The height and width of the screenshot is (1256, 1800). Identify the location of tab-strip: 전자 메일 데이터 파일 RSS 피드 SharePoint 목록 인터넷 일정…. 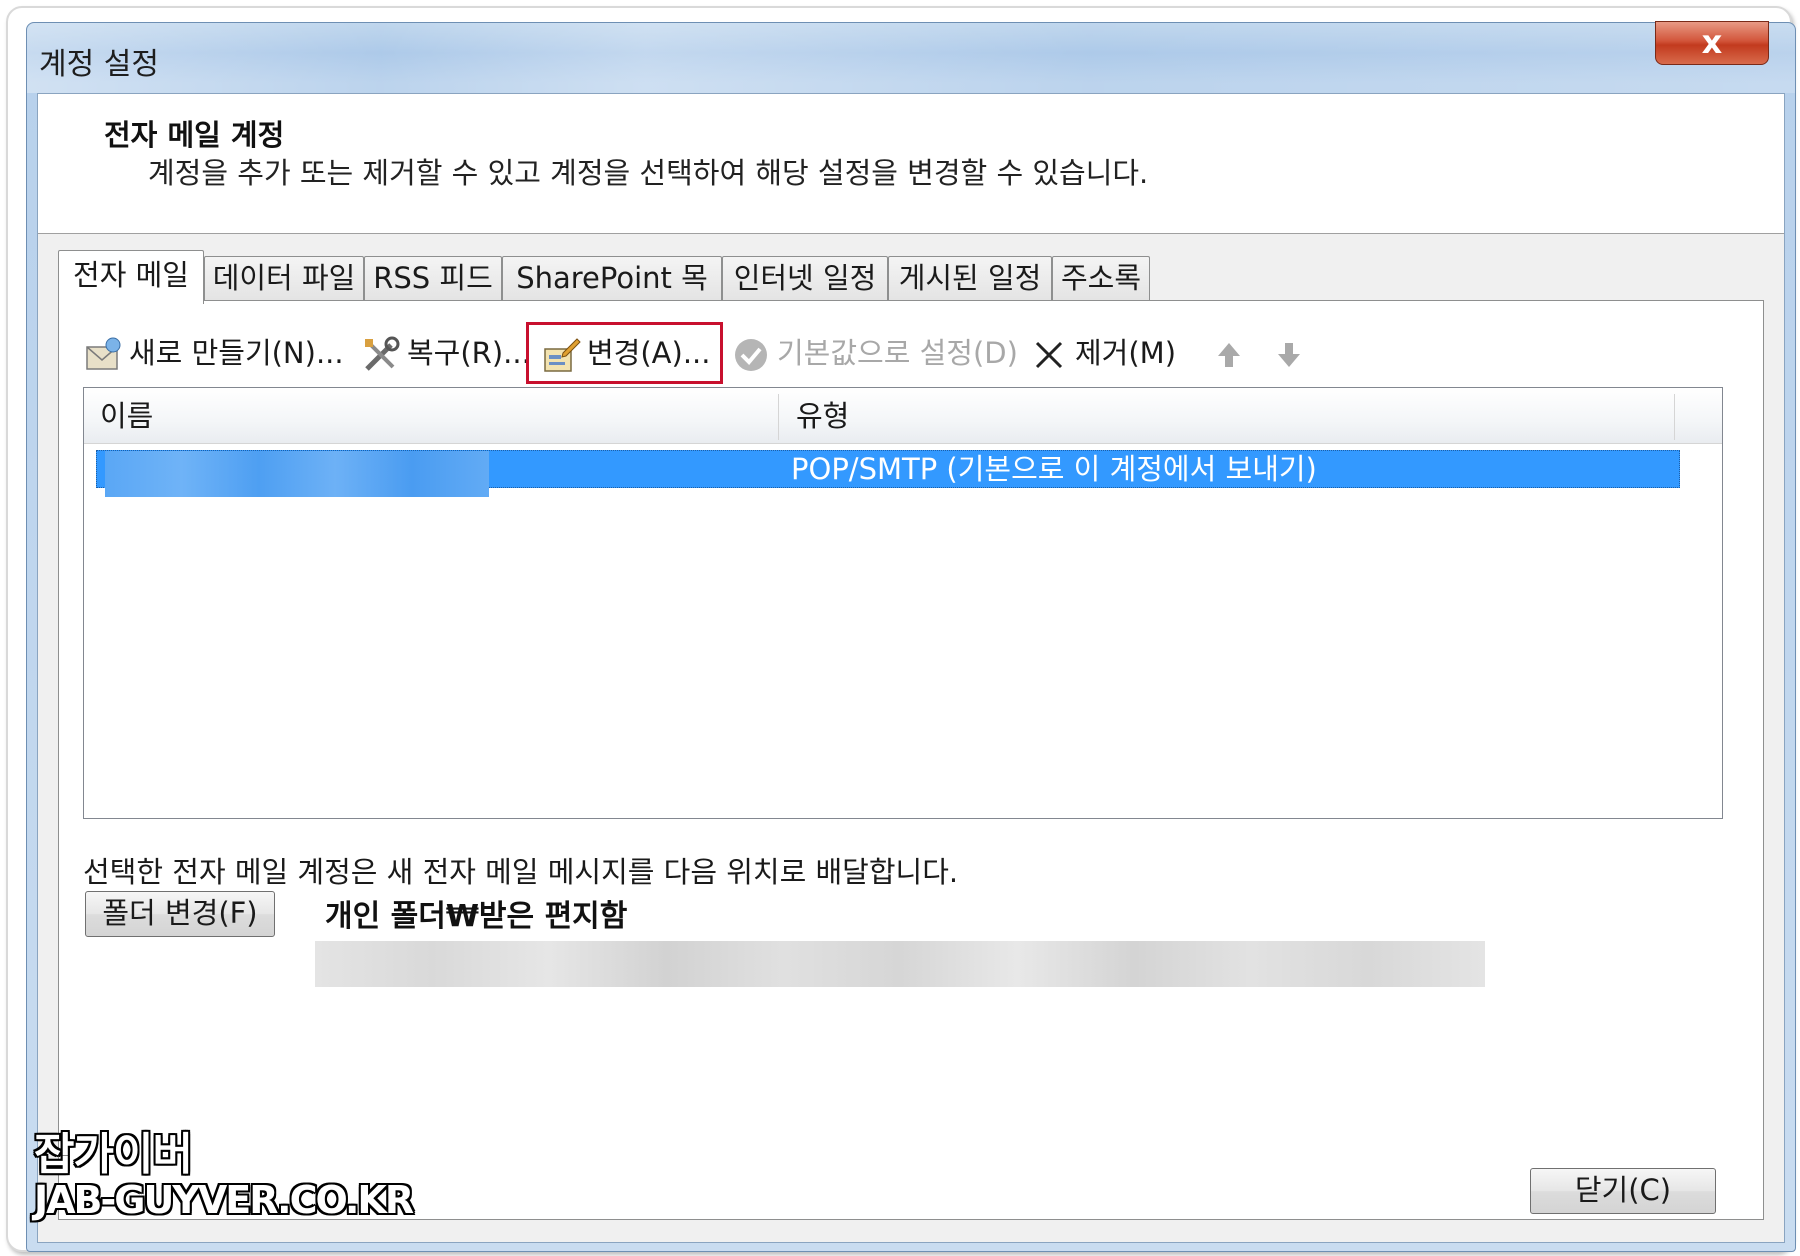
(858, 293).